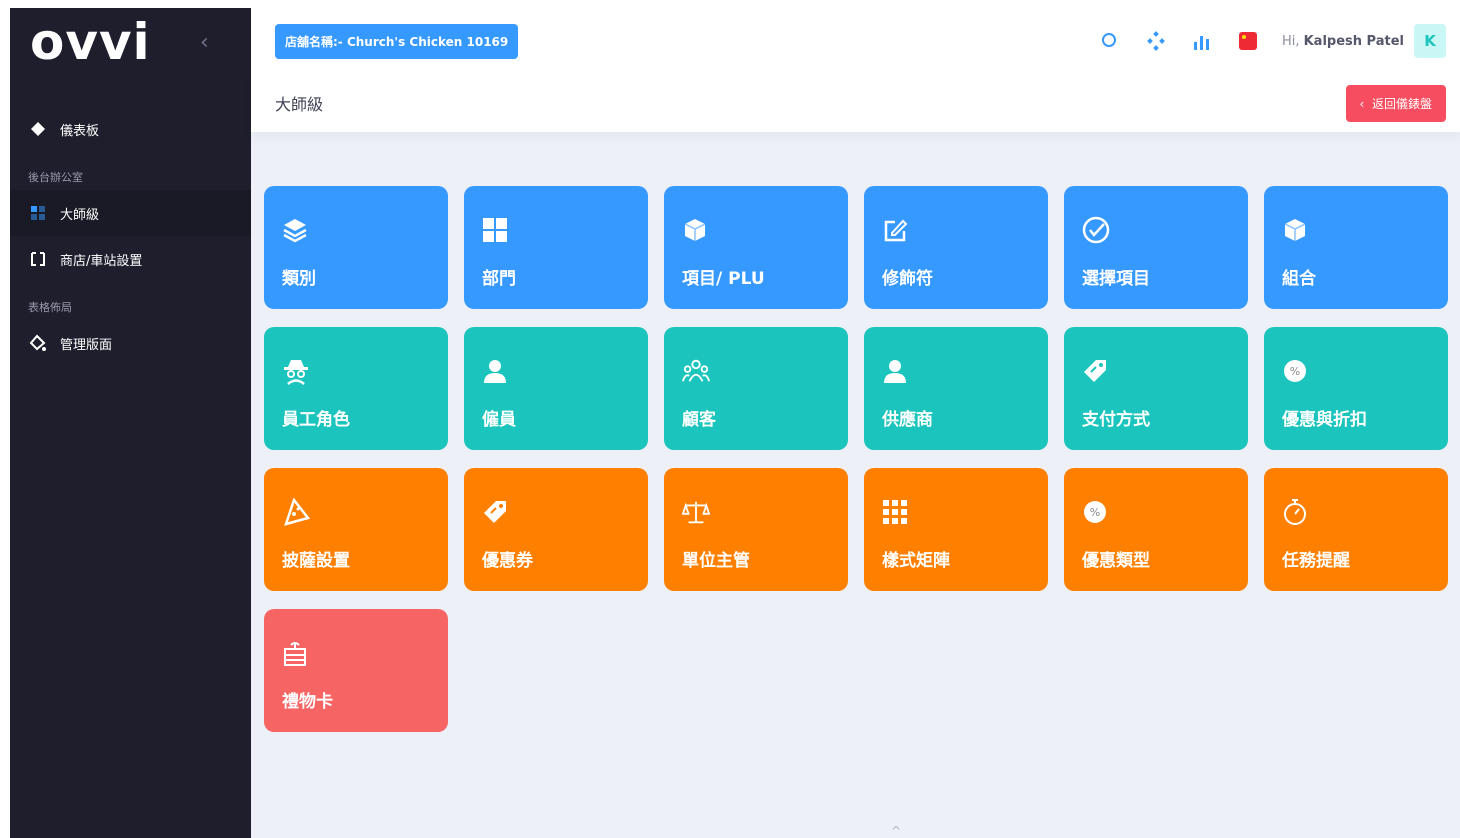 This screenshot has width=1460, height=838. Describe the element at coordinates (356, 247) in the screenshot. I see `master-tile: 類別` at that location.